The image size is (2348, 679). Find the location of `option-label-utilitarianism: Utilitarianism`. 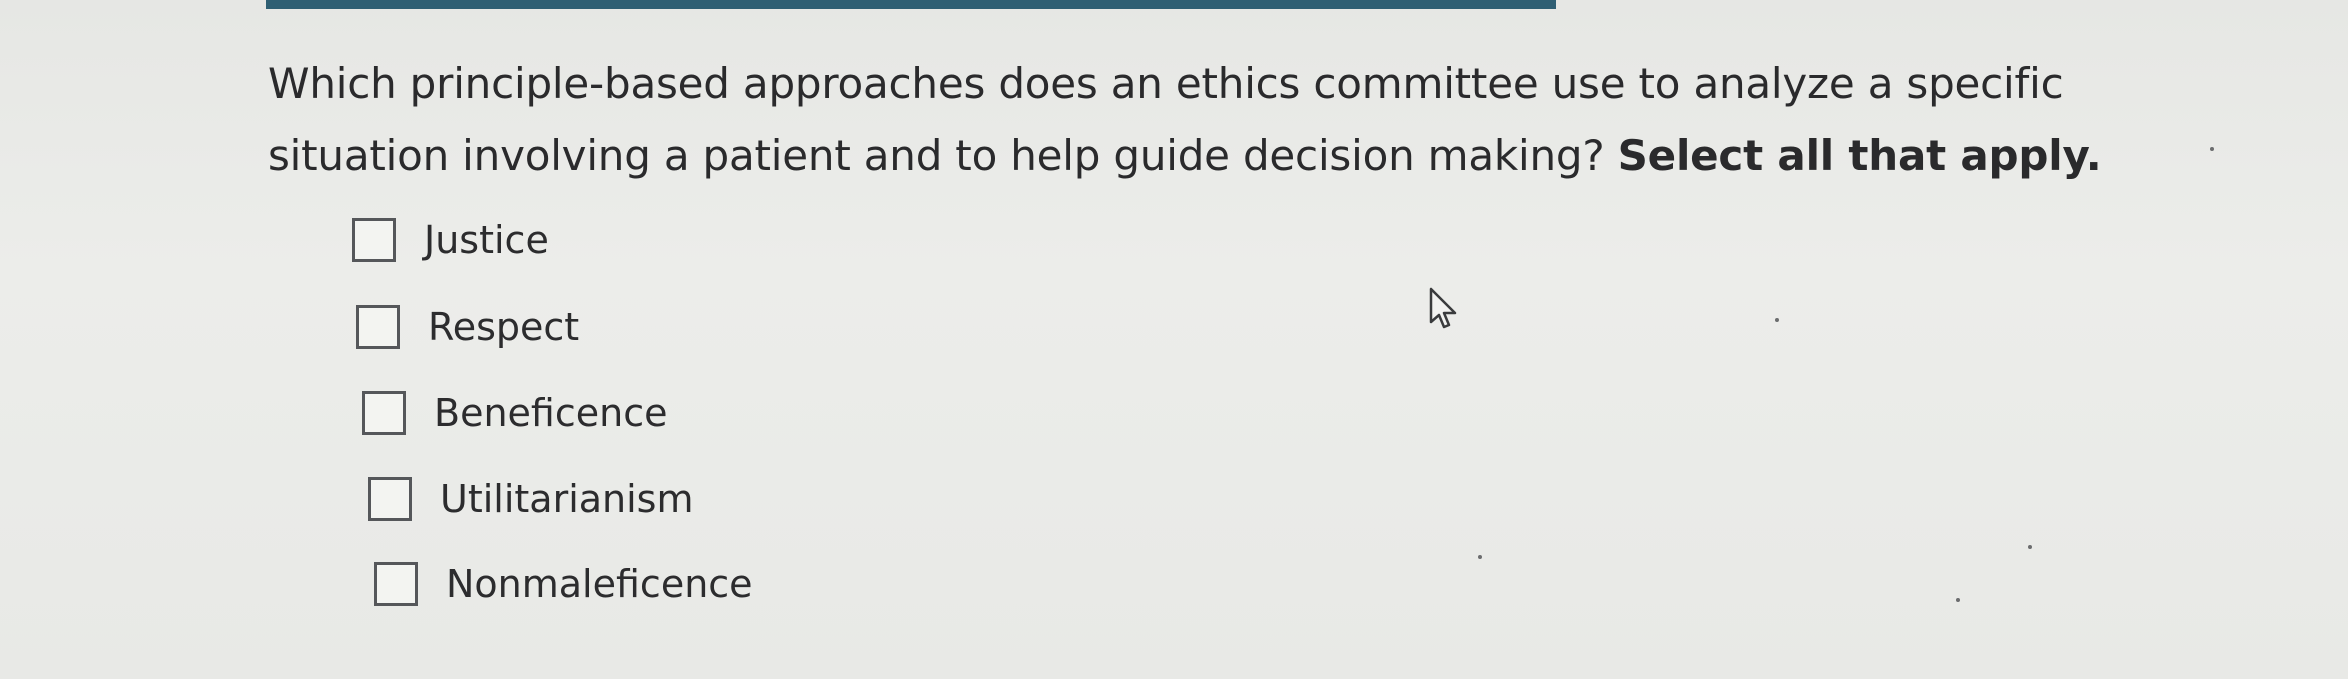

option-label-utilitarianism: Utilitarianism is located at coordinates (567, 499).